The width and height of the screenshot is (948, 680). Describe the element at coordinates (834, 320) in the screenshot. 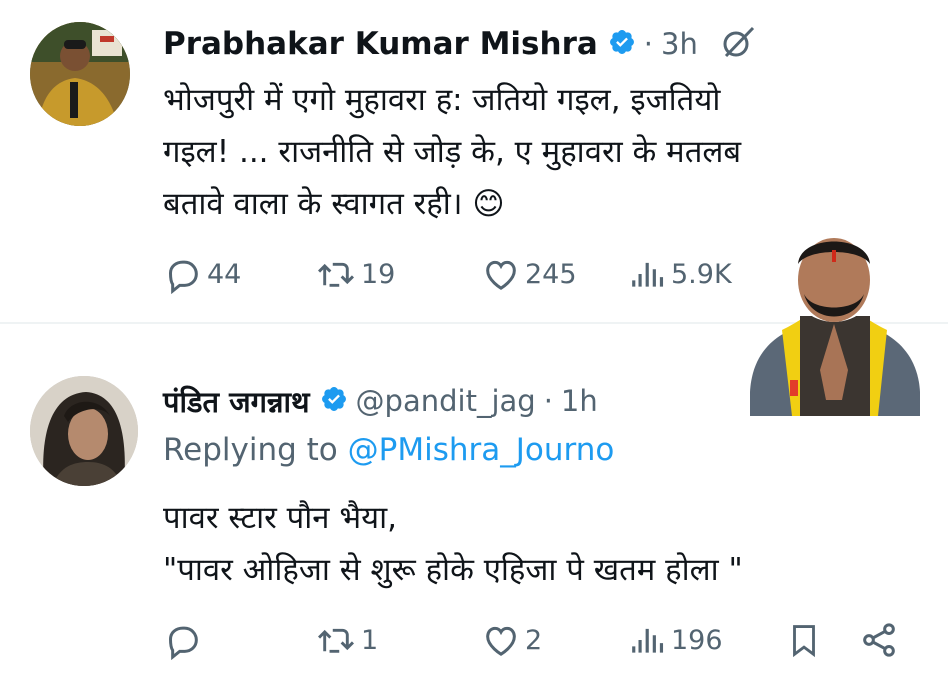

I see `person-sticker-image` at that location.